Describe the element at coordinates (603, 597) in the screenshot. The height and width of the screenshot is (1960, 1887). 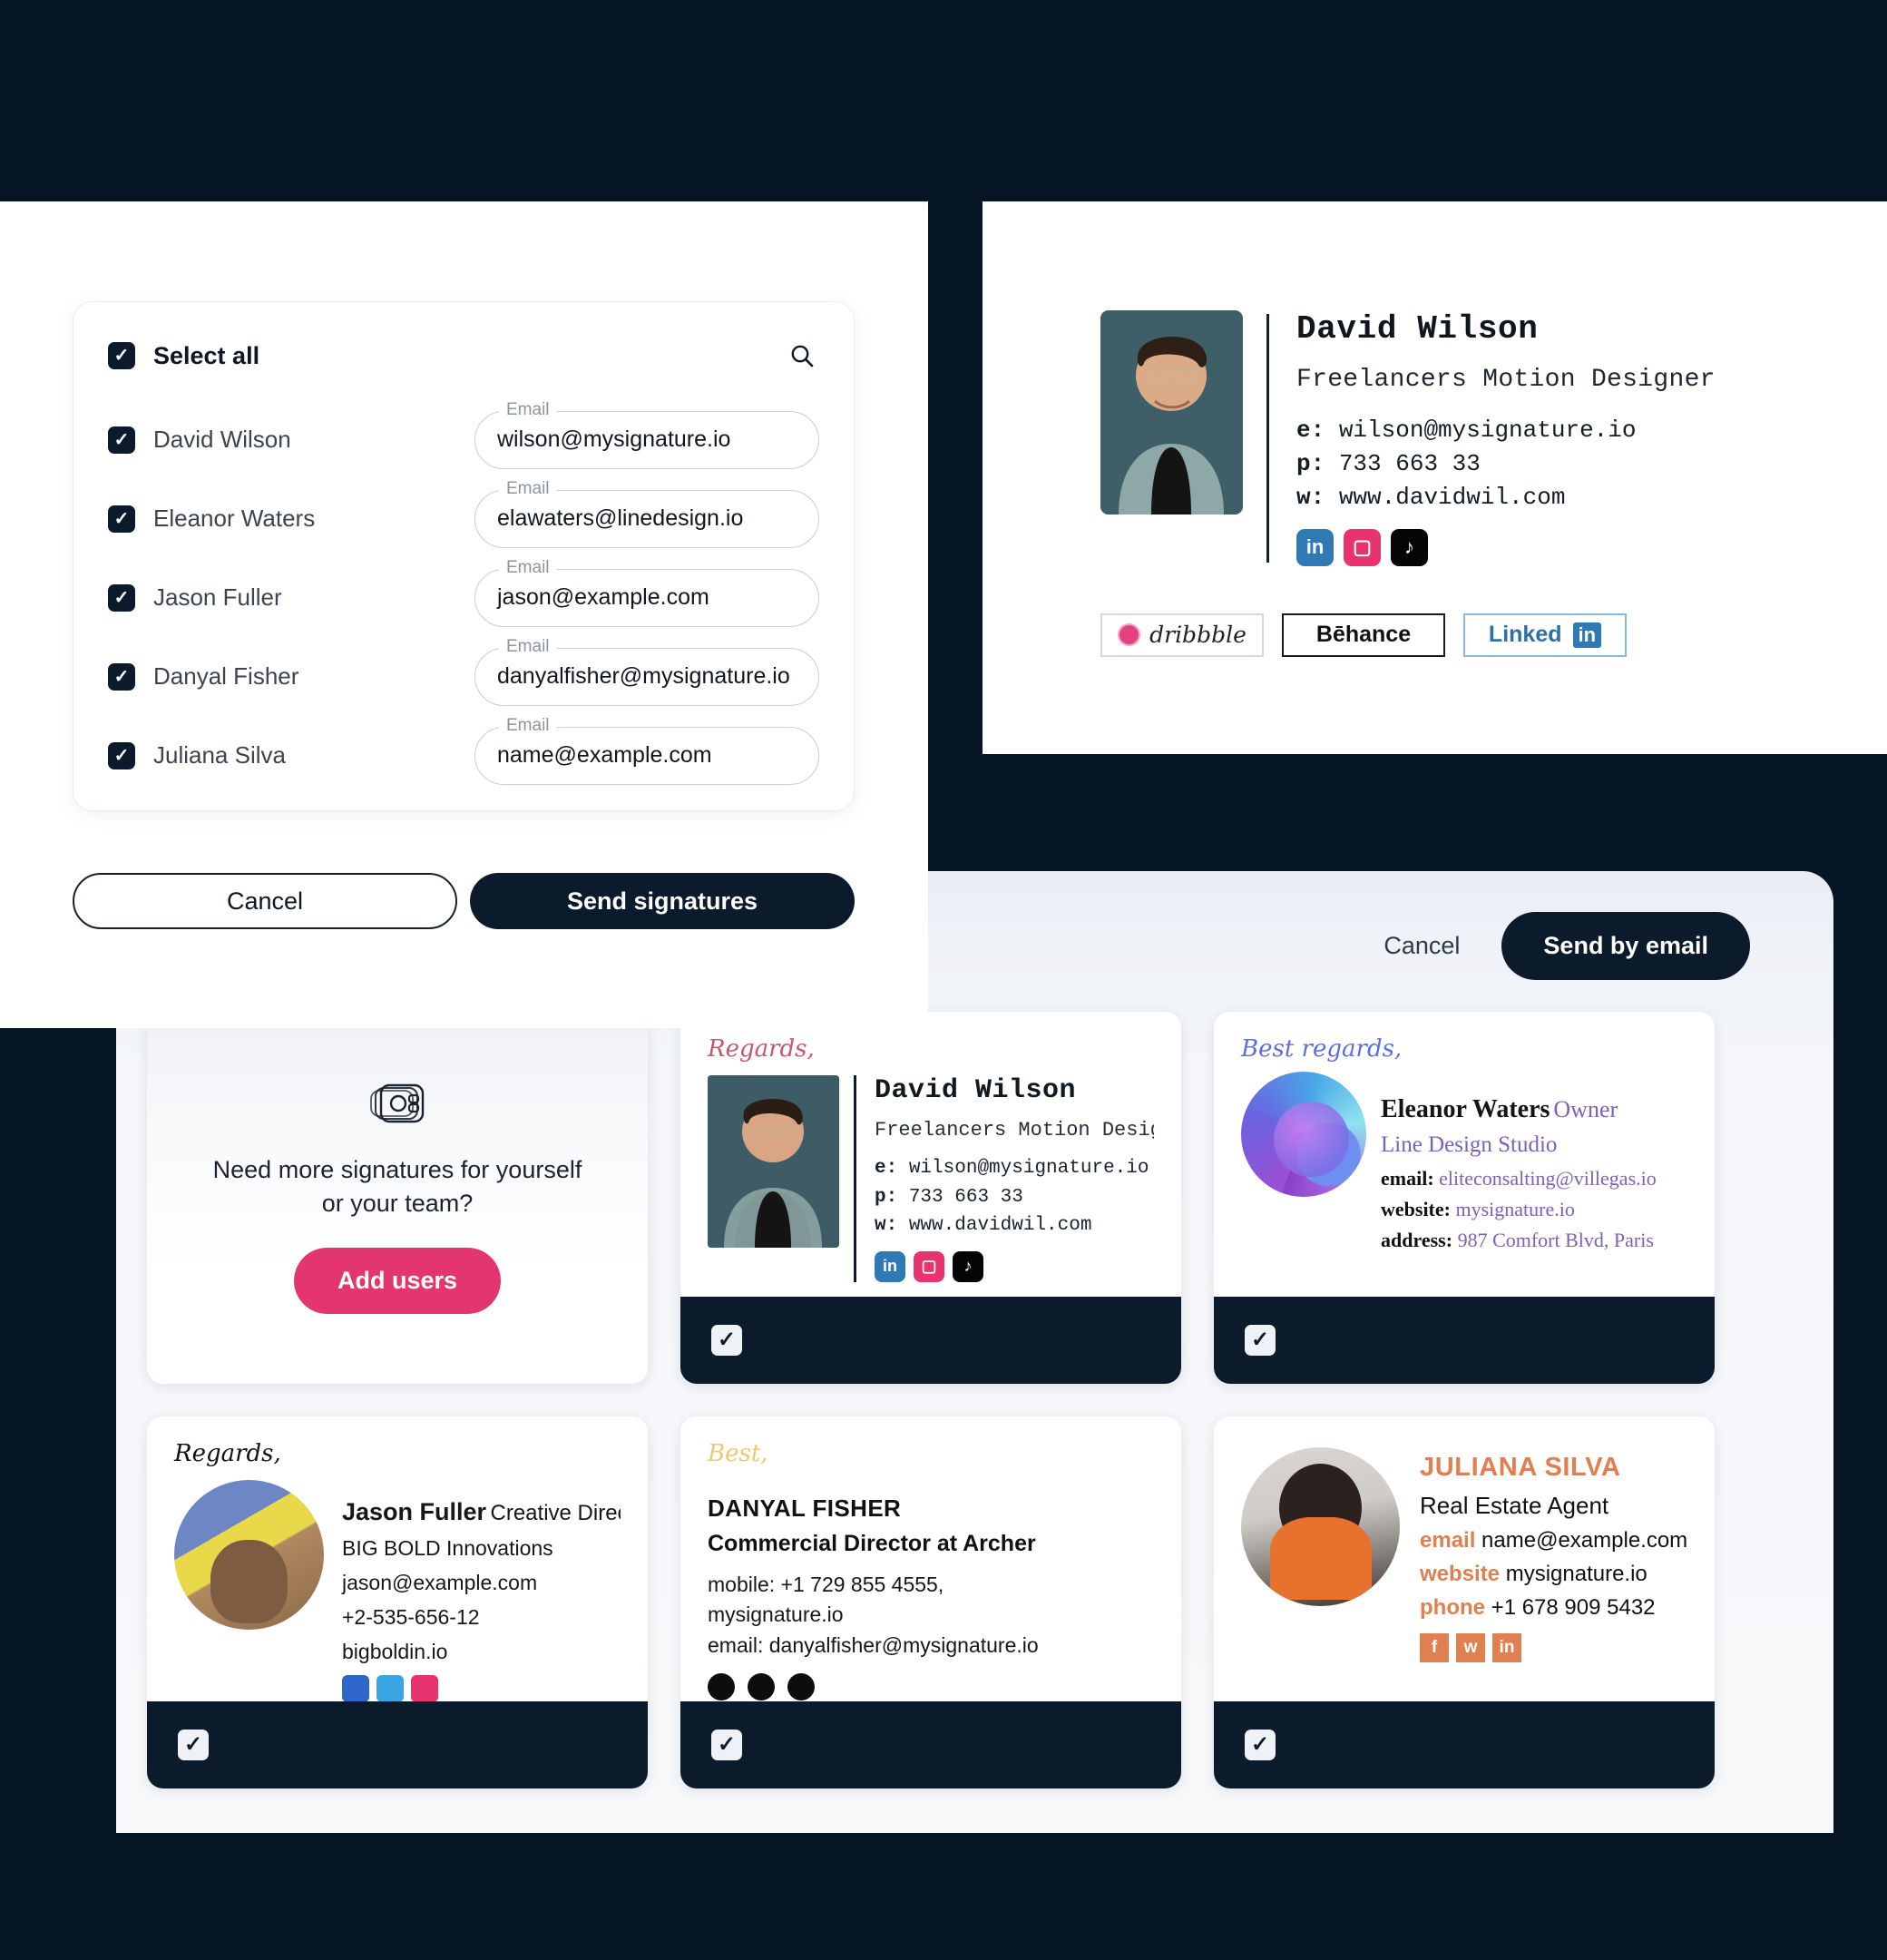
I see `email-field-value: jason@example.com` at that location.